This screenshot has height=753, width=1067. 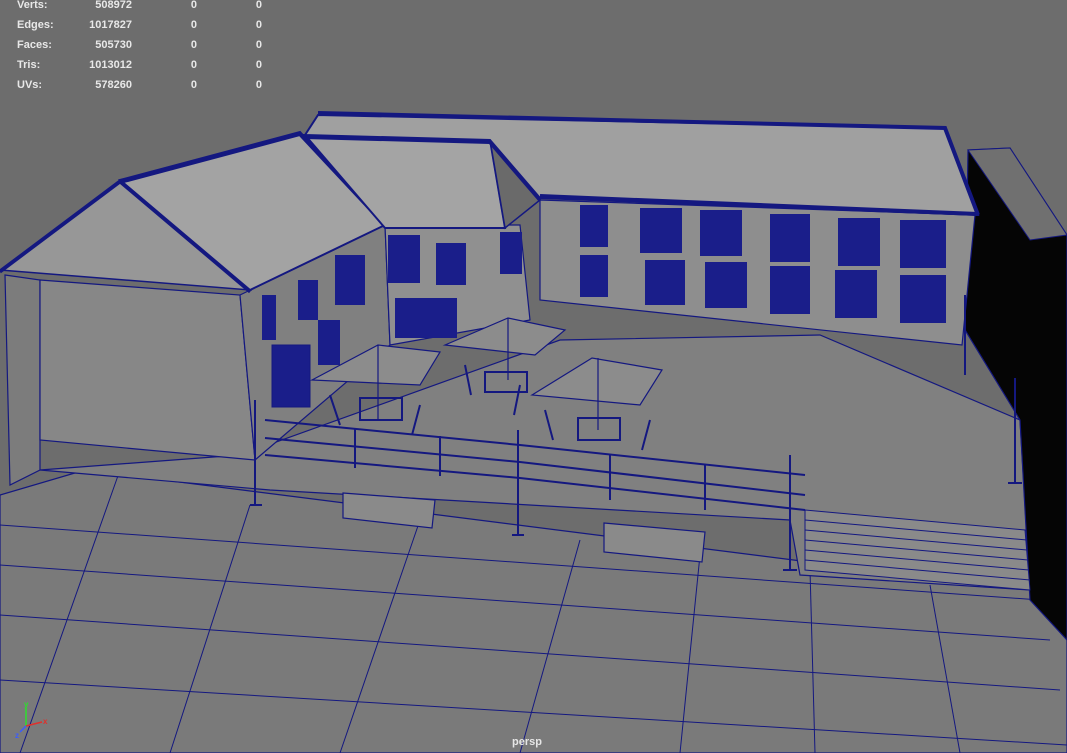 I want to click on axis-label-y: y, so click(x=26, y=704).